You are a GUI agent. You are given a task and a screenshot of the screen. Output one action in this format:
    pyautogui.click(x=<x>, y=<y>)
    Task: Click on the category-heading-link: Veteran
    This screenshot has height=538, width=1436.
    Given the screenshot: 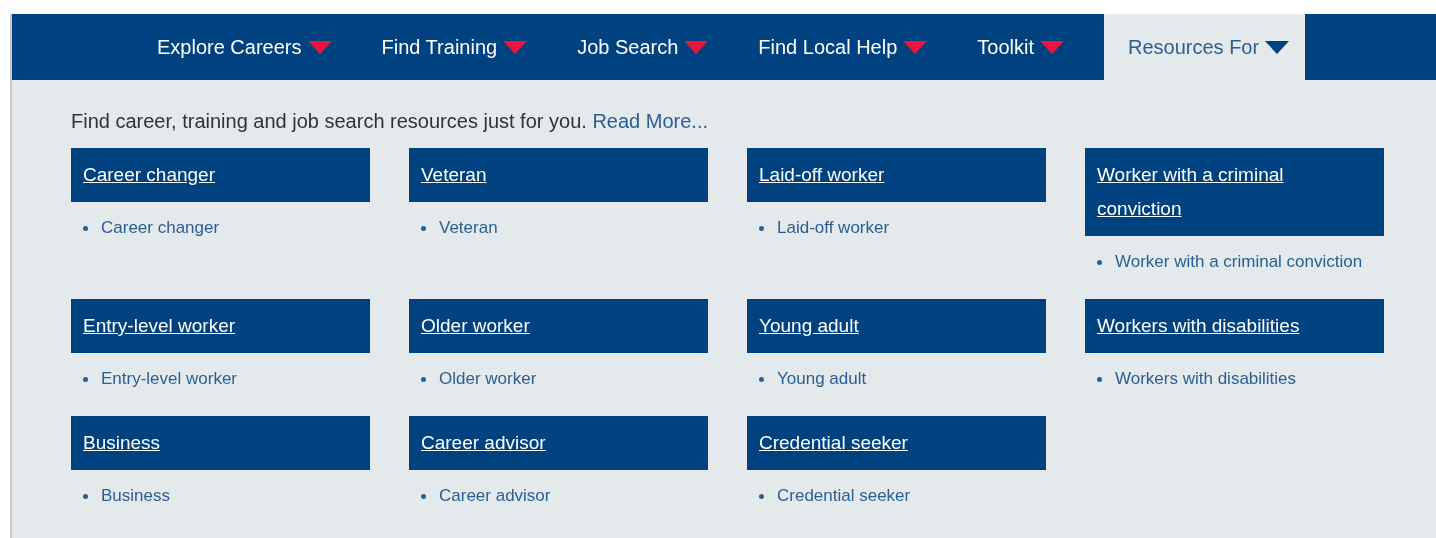 What is the action you would take?
    pyautogui.click(x=558, y=175)
    